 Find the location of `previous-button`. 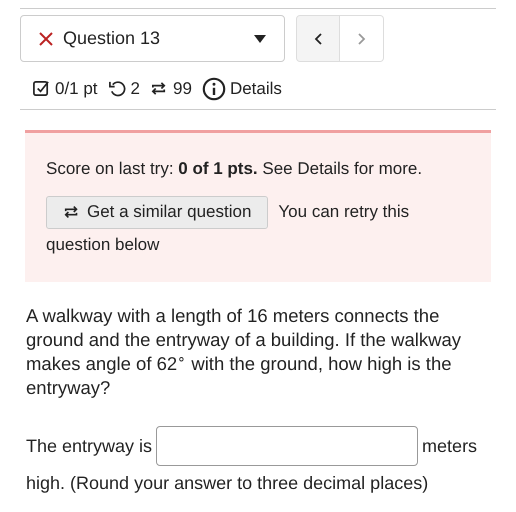

previous-button is located at coordinates (318, 38).